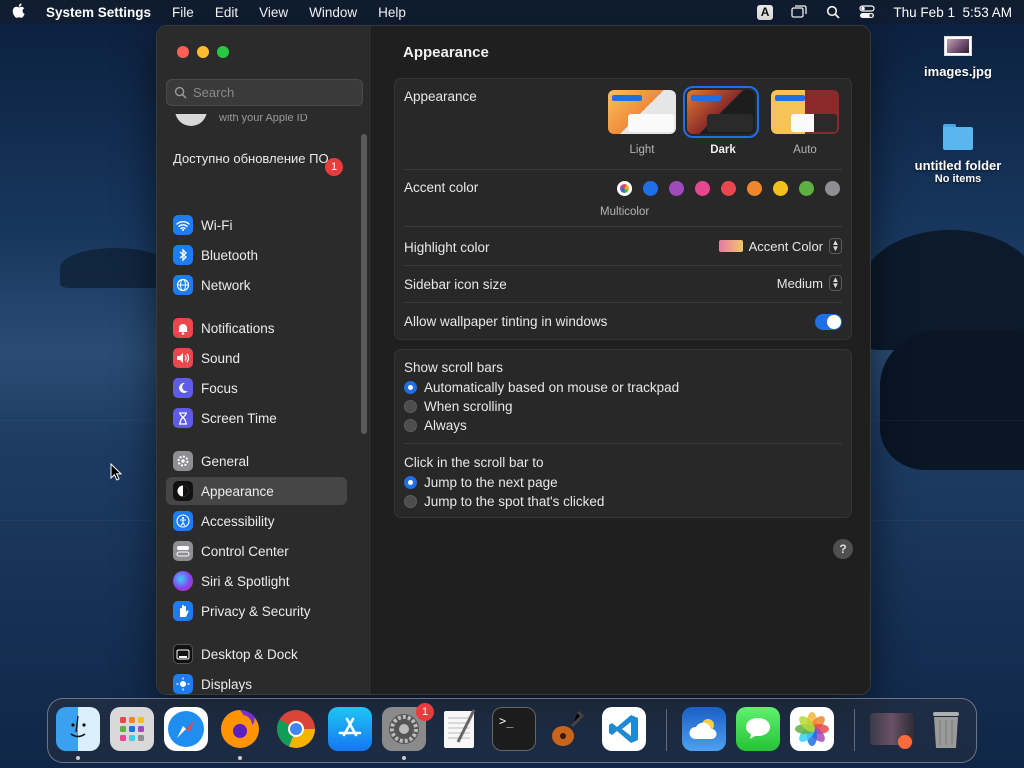  What do you see at coordinates (754, 188) in the screenshot?
I see `accent-orange-swatch` at bounding box center [754, 188].